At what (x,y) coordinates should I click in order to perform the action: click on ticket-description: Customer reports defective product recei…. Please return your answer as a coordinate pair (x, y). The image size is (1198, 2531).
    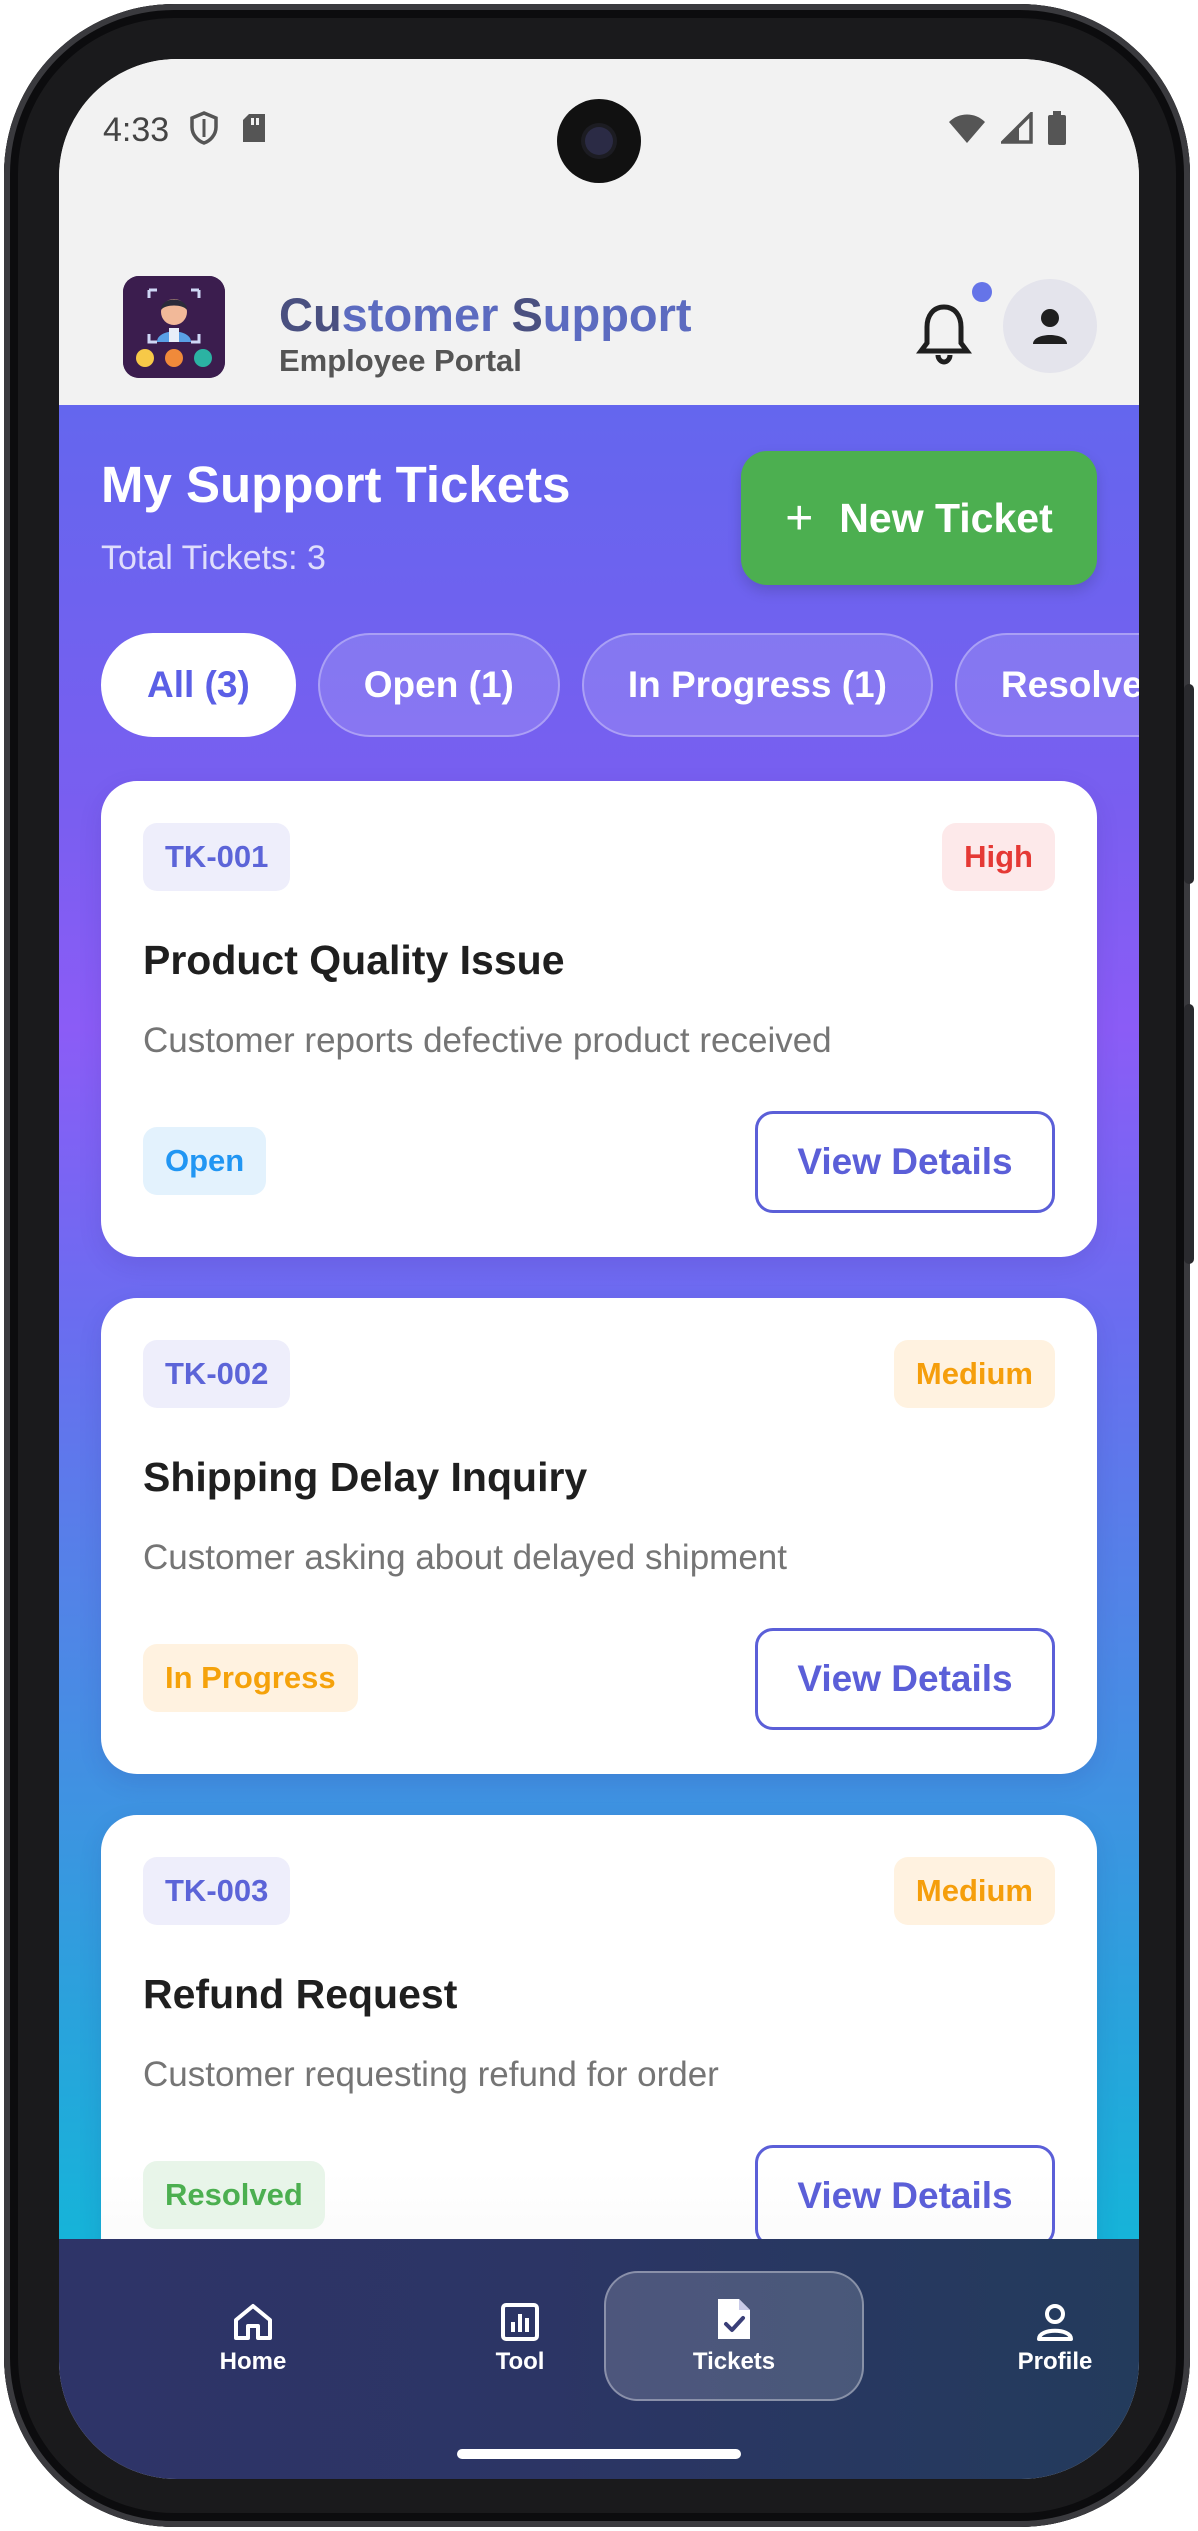
    Looking at the image, I should click on (487, 1040).